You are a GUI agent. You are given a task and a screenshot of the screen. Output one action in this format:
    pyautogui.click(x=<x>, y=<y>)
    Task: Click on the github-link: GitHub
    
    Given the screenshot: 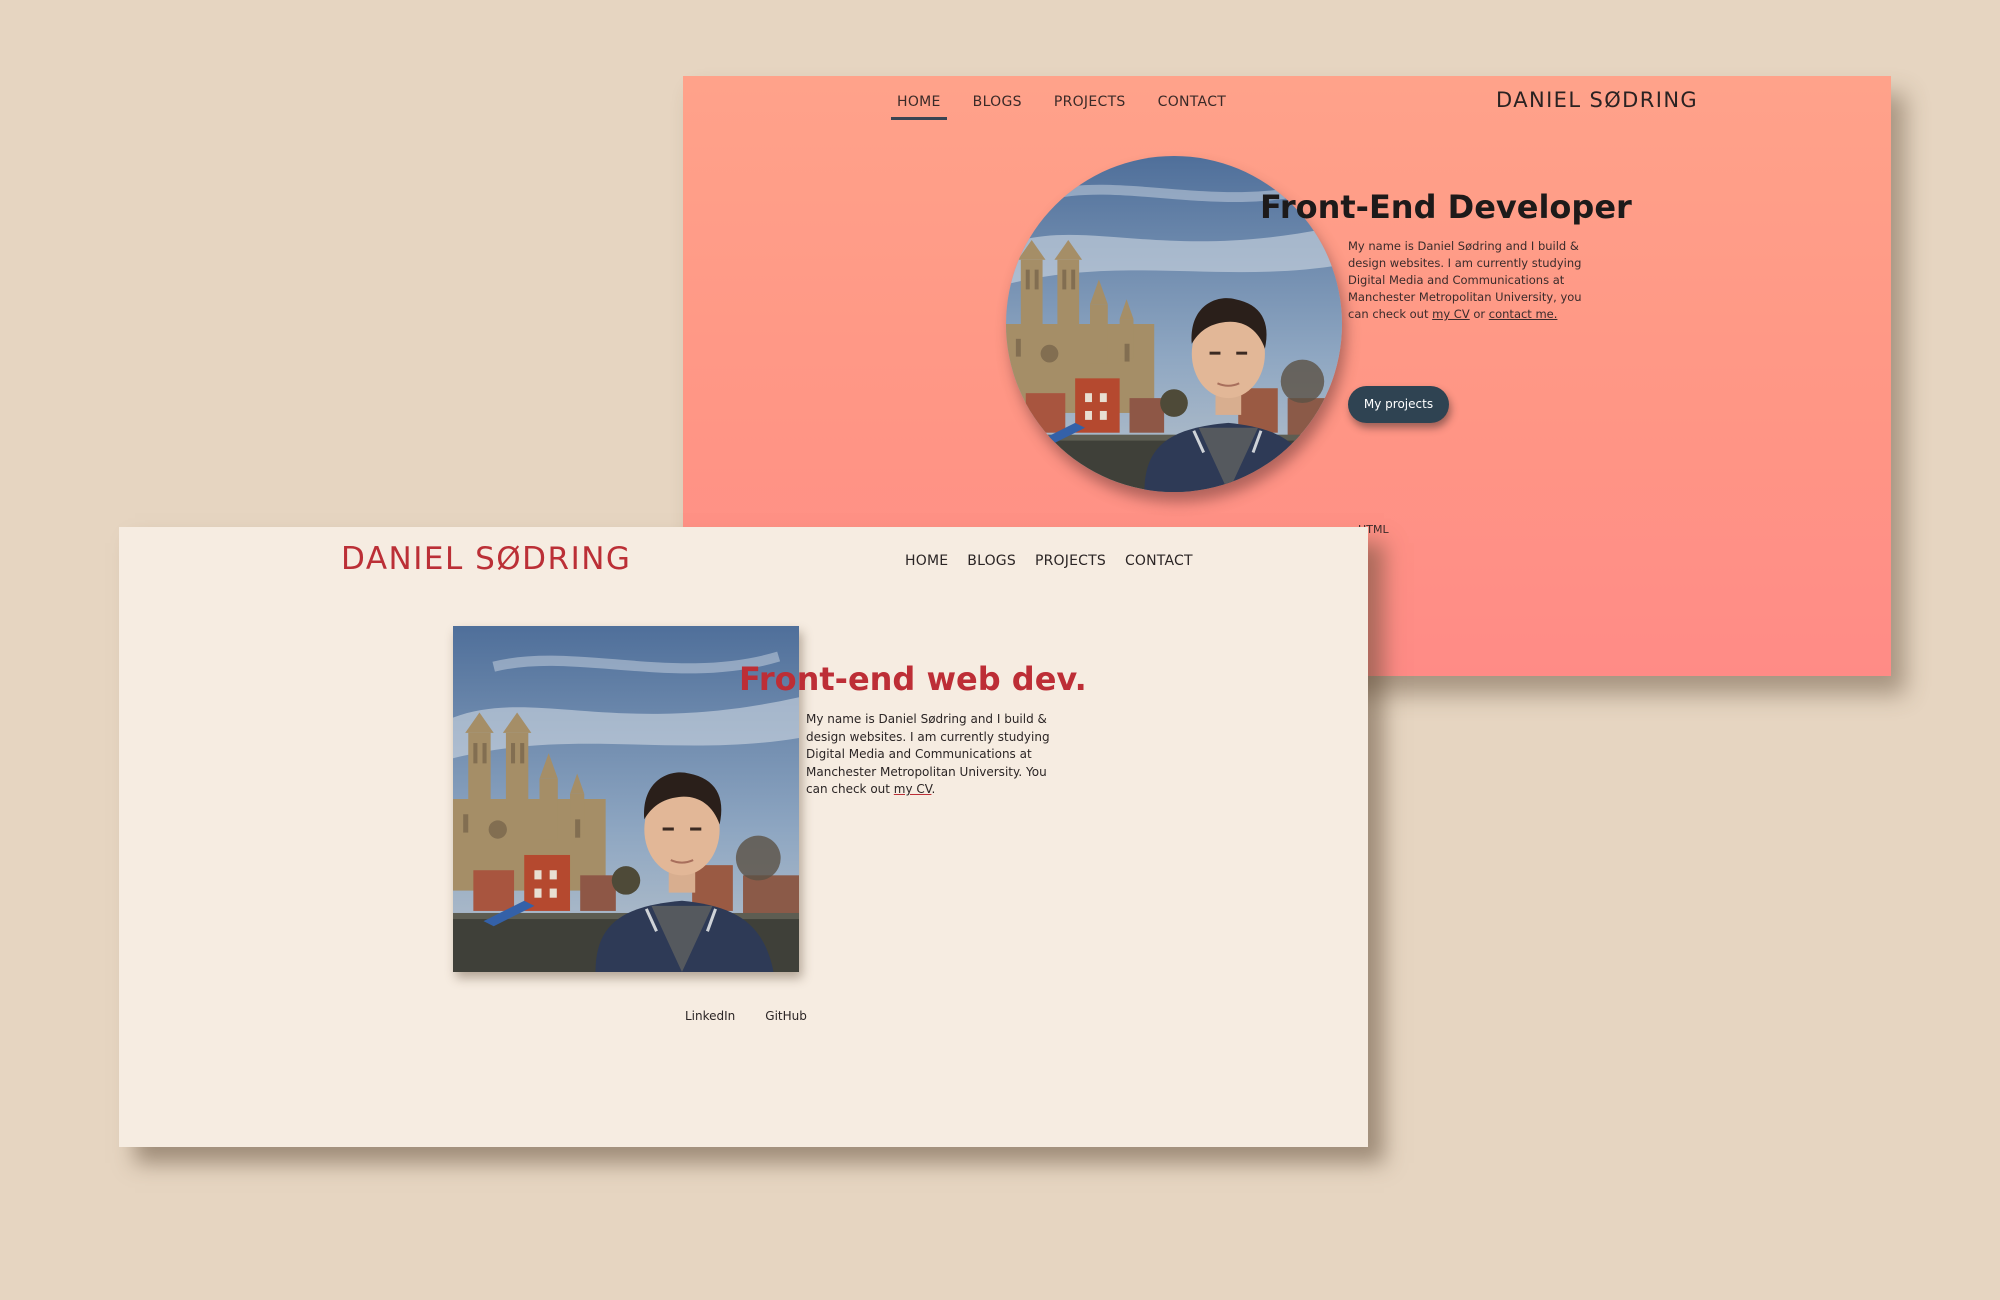 What is the action you would take?
    pyautogui.click(x=786, y=1016)
    